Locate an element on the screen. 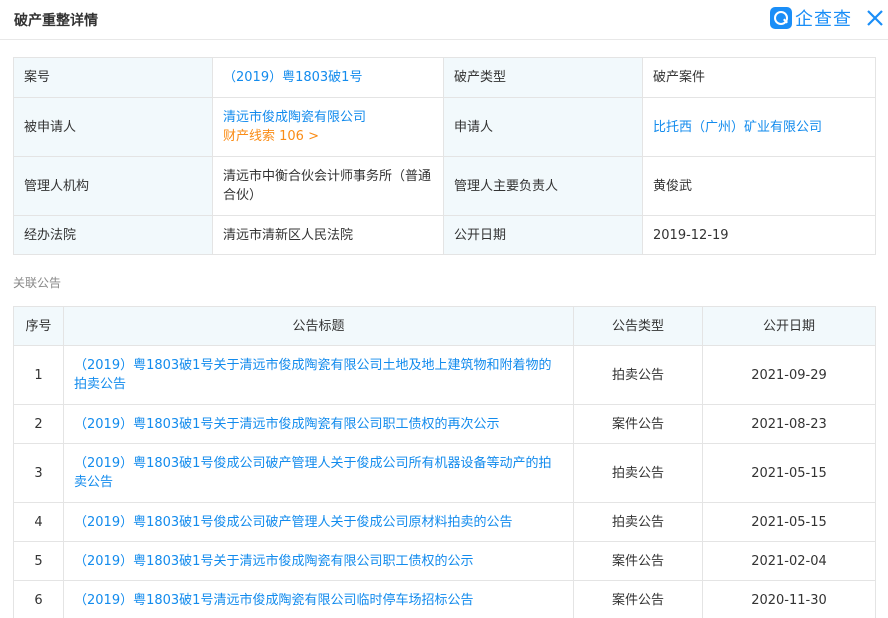  label-court: 经办法院 is located at coordinates (113, 235).